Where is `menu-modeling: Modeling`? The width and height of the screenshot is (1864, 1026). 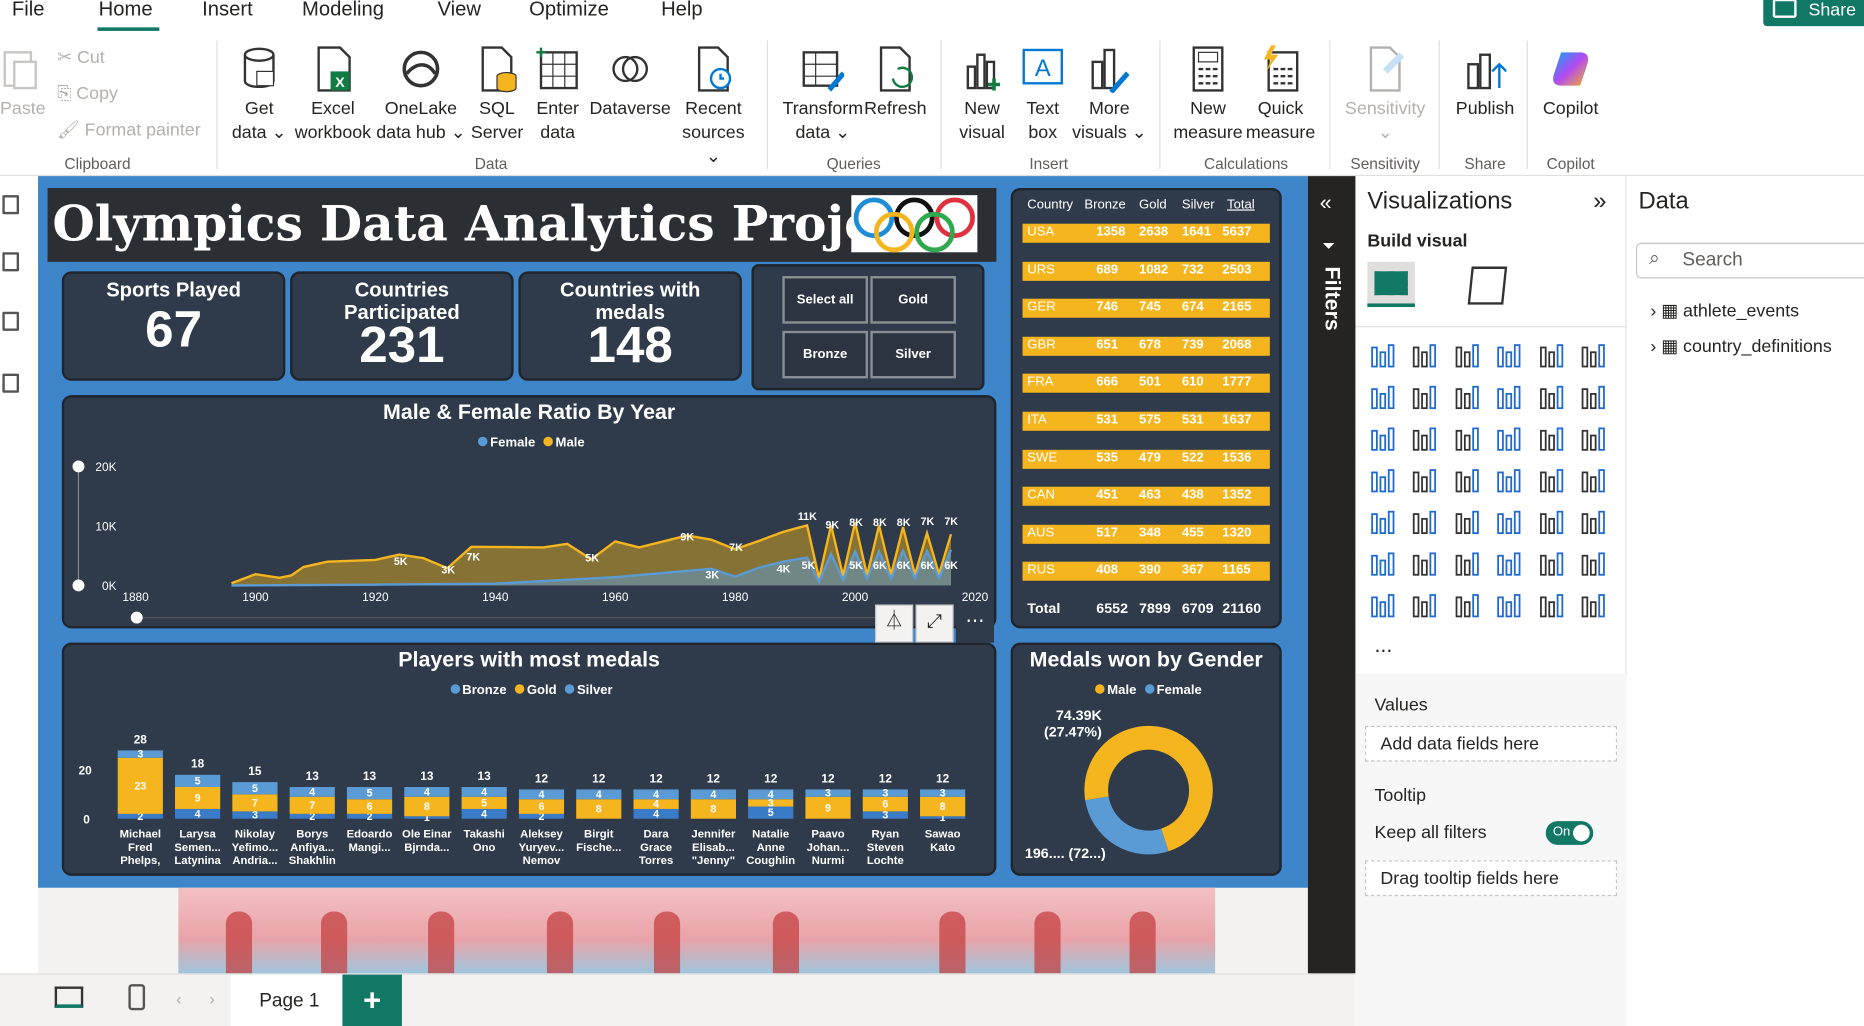
menu-modeling: Modeling is located at coordinates (343, 10).